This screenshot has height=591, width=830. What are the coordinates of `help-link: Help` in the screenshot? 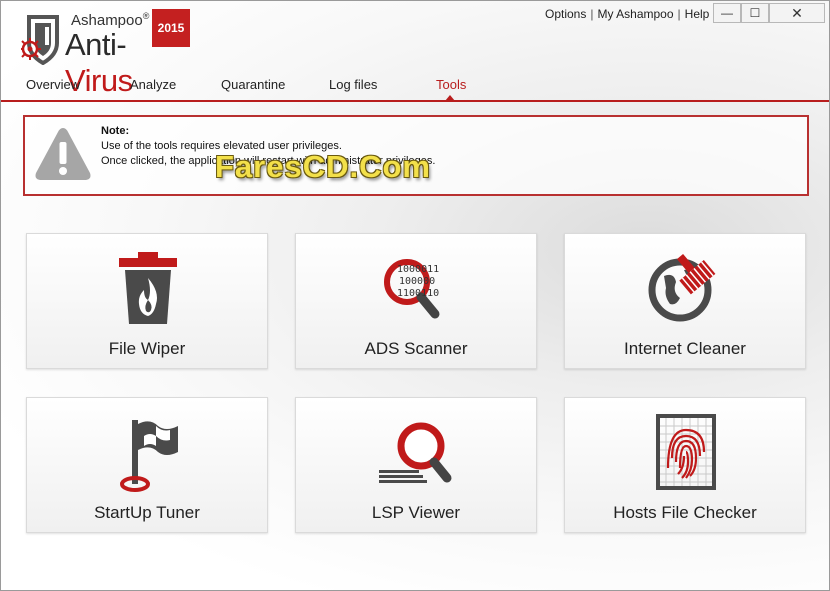 It's located at (697, 14).